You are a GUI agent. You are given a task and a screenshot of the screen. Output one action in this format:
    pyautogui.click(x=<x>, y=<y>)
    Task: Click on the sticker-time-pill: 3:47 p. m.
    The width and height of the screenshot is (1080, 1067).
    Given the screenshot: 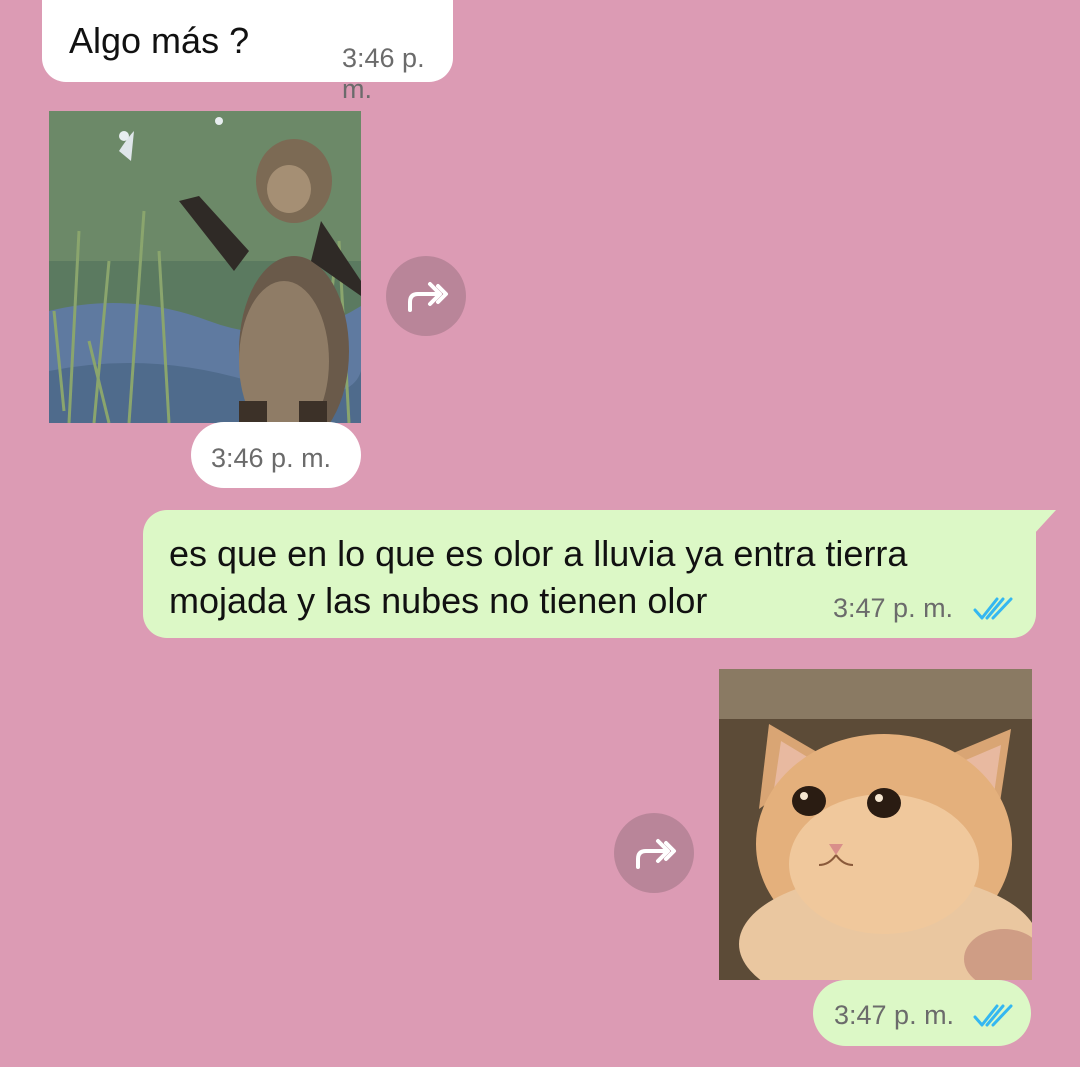 What is the action you would take?
    pyautogui.click(x=922, y=1013)
    